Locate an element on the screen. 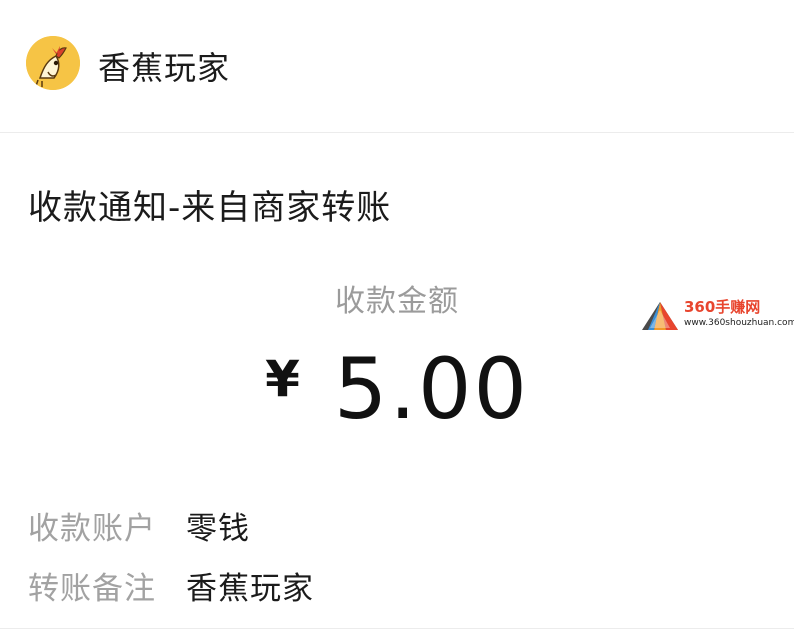  detail-row-account: 收款账户 零钱 is located at coordinates (139, 525).